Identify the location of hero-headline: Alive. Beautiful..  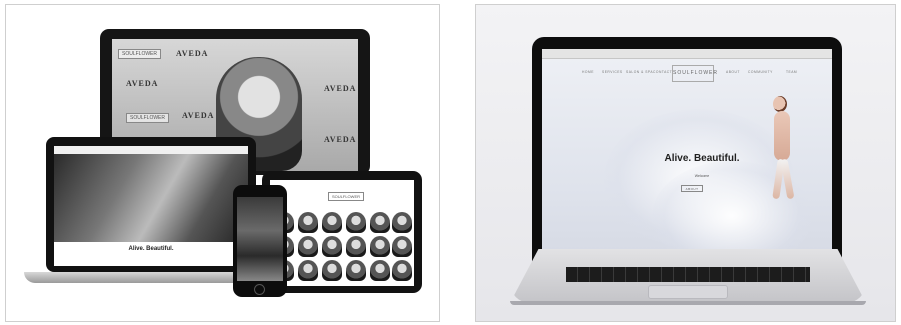
(702, 158).